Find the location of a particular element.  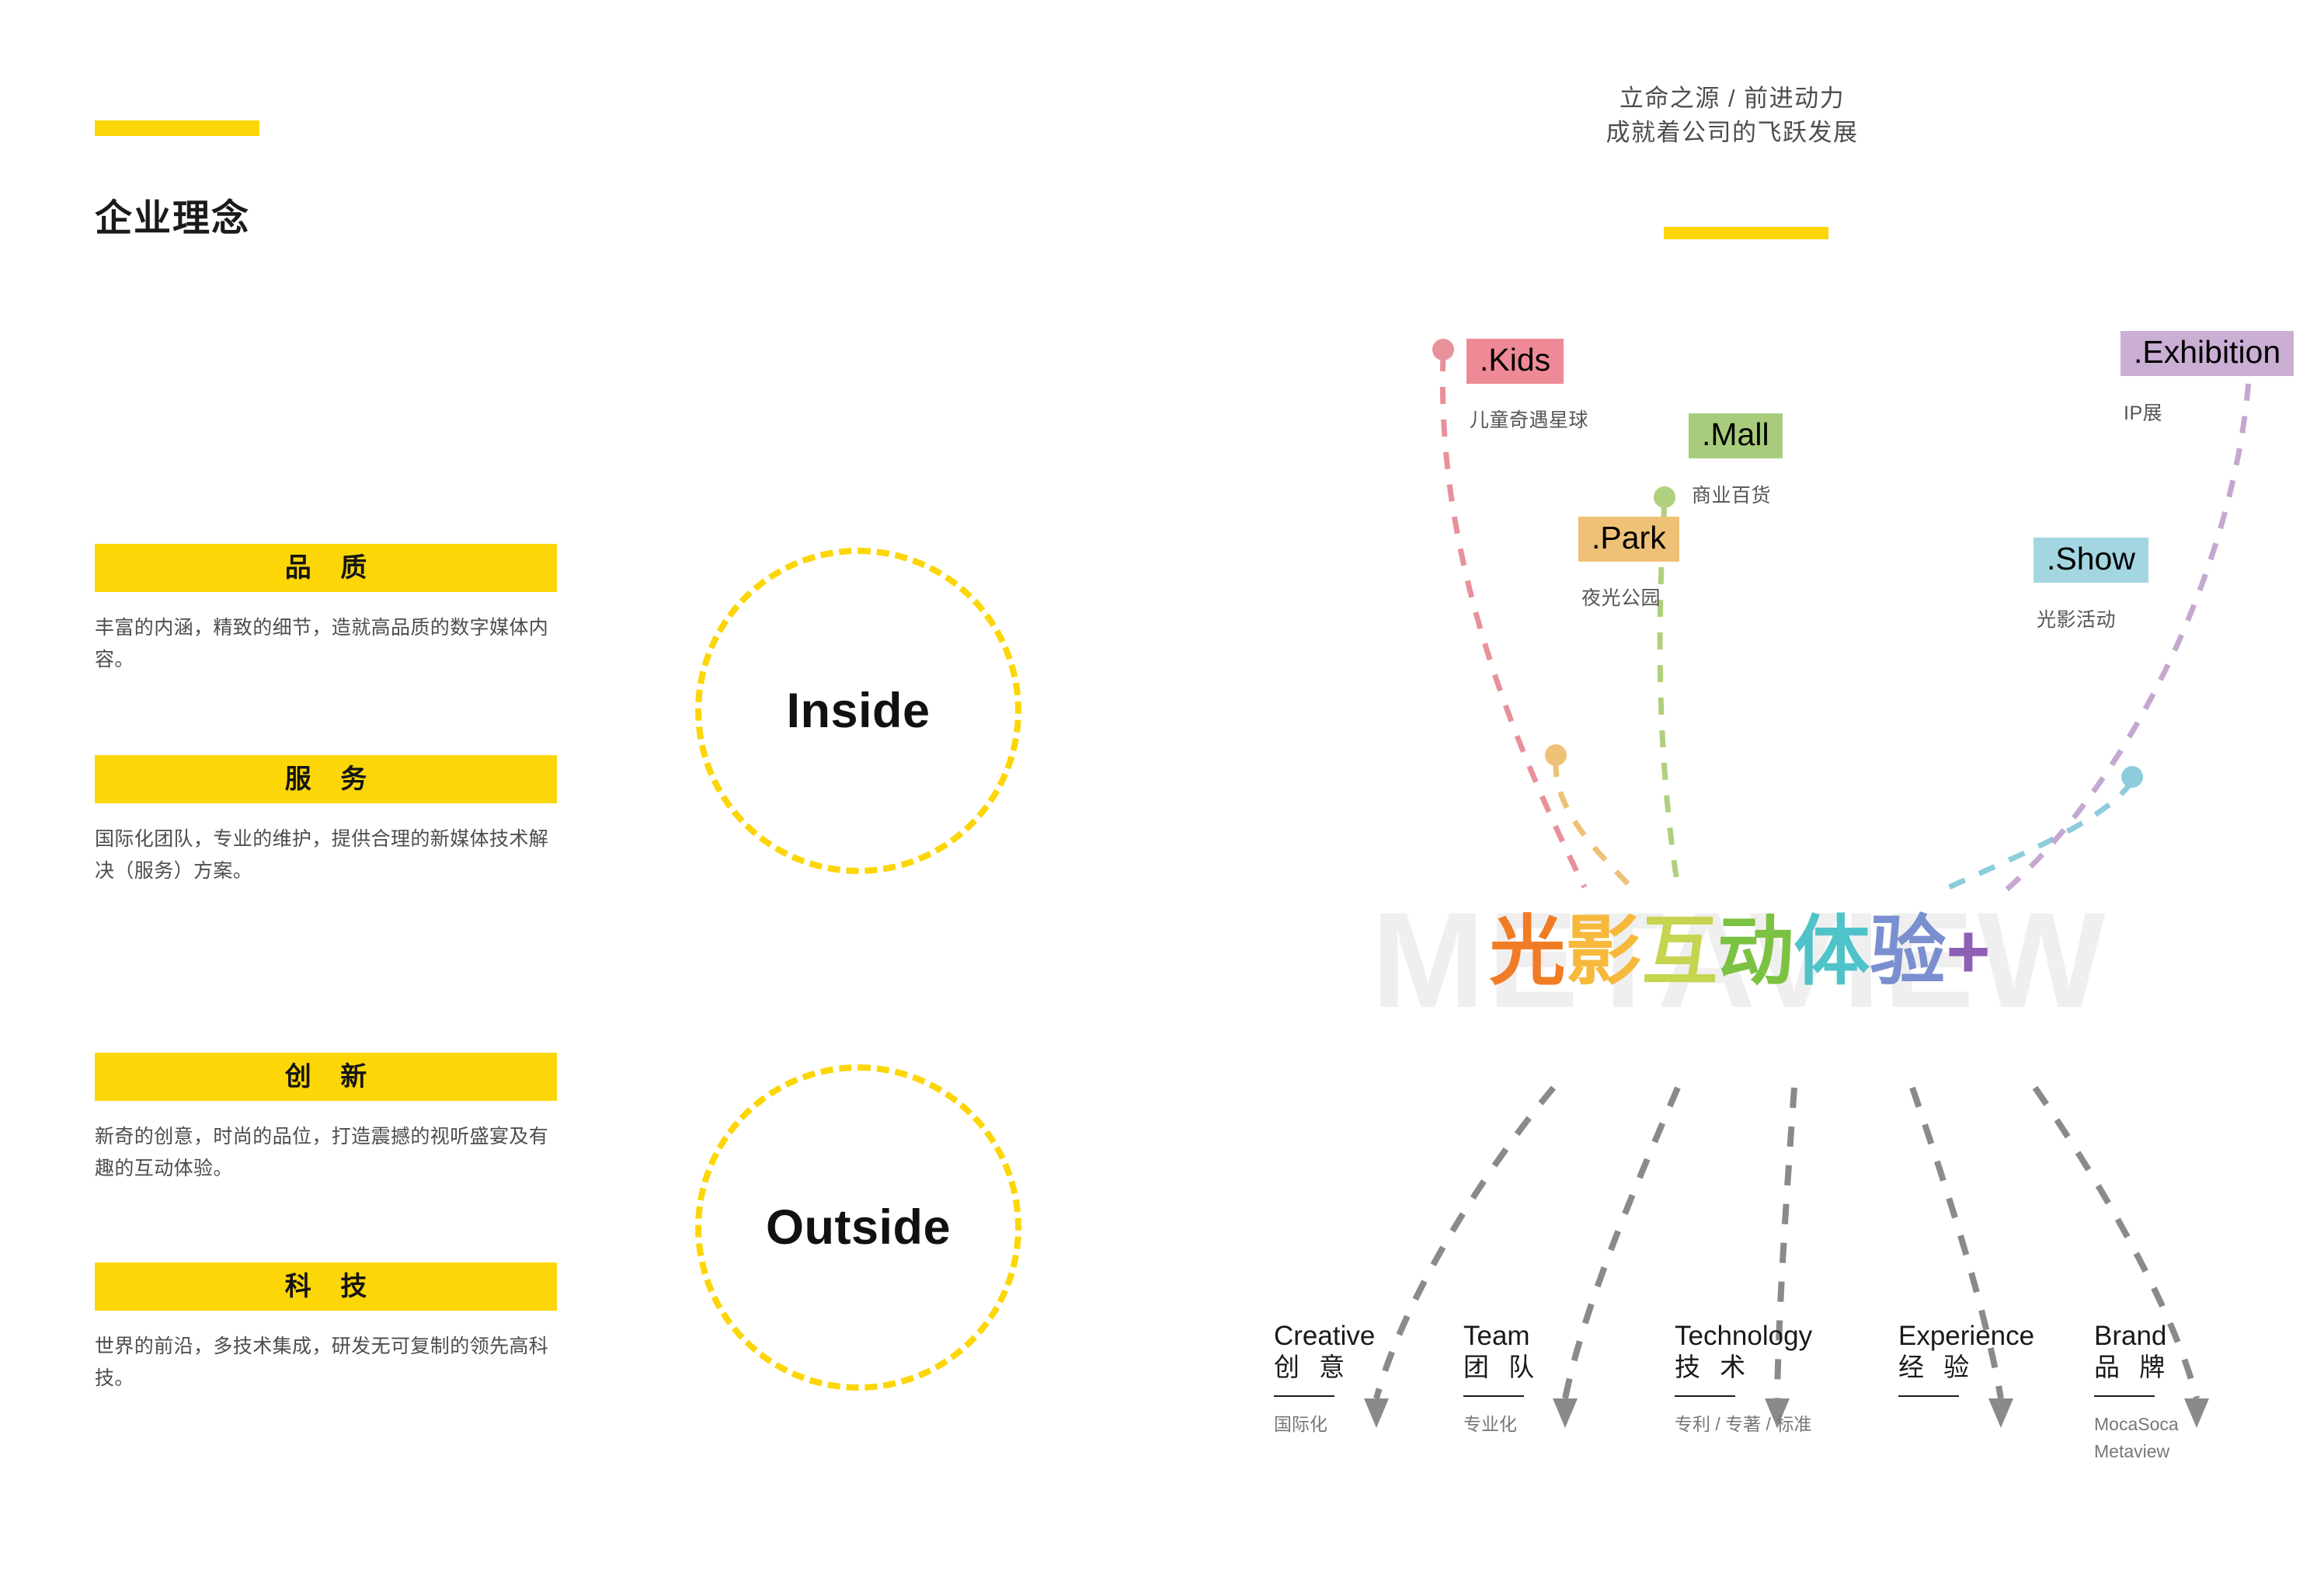

pillar-cn: 创 意 is located at coordinates (1313, 1368).